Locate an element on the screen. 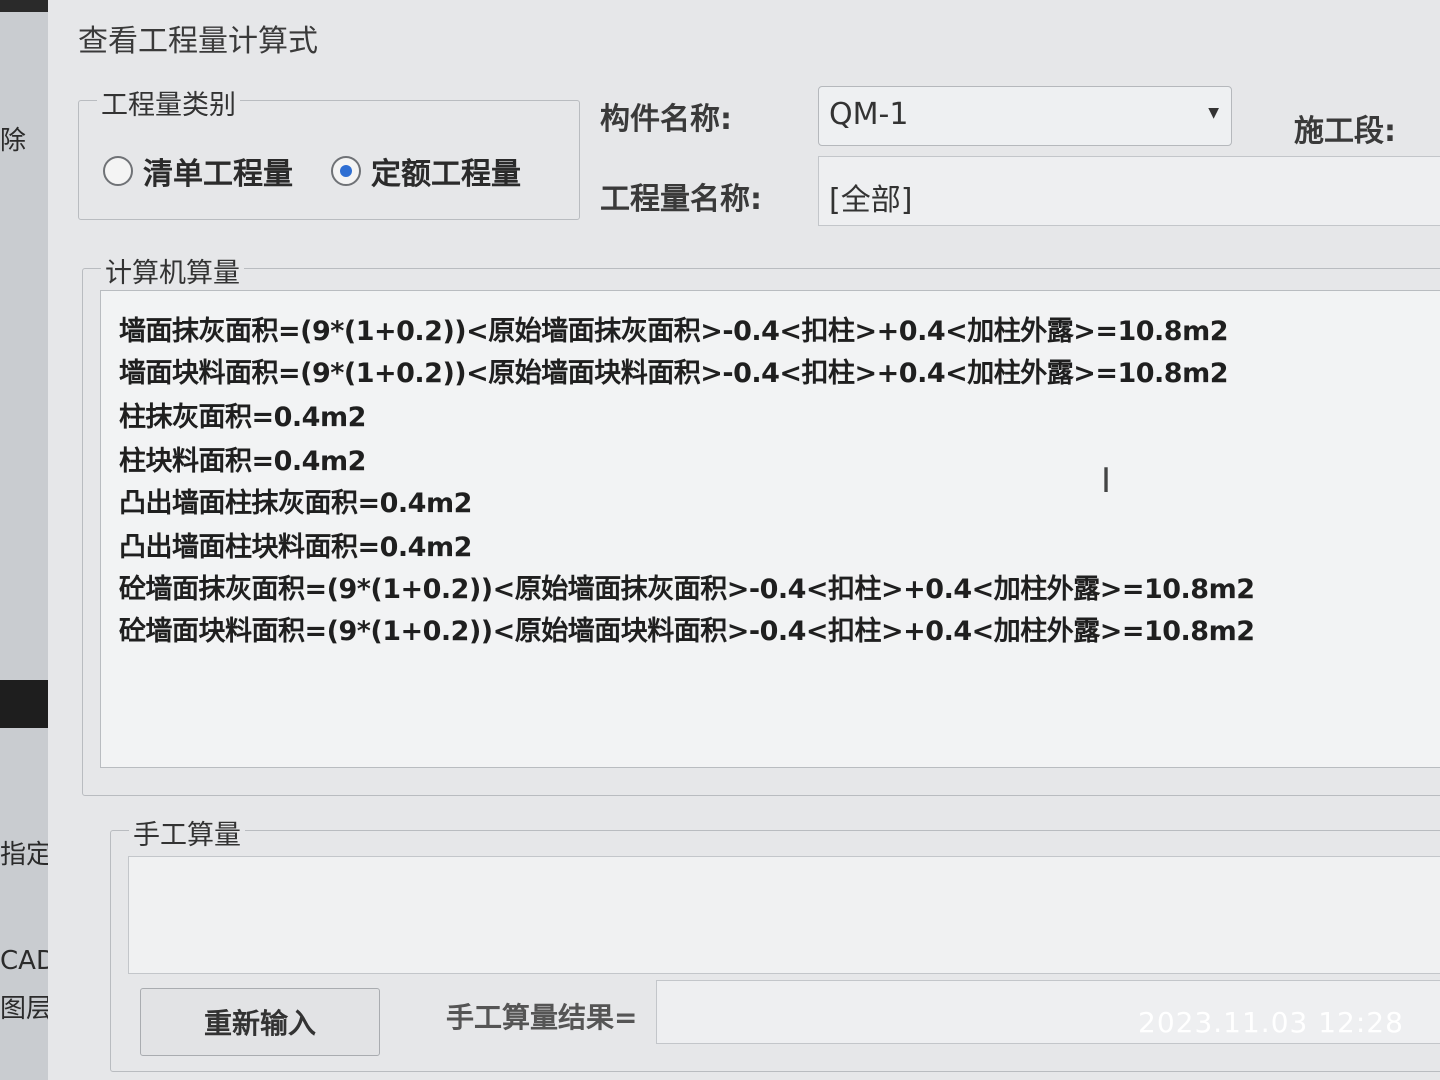  category-group-legend: 工程量类别 is located at coordinates (168, 102).